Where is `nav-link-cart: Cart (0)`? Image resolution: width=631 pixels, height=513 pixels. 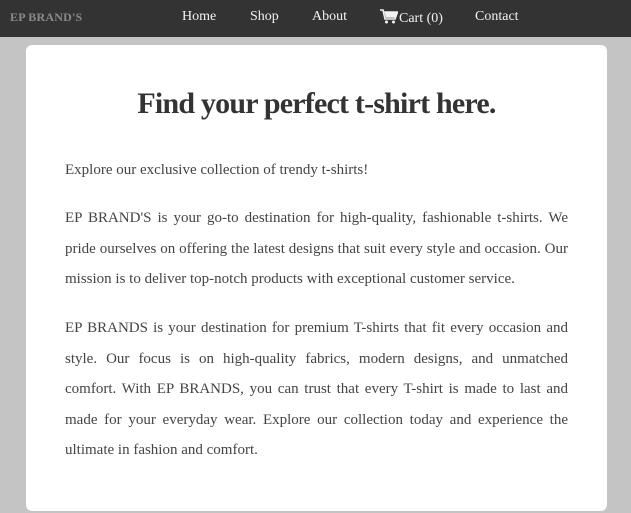 nav-link-cart: Cart (0) is located at coordinates (411, 18).